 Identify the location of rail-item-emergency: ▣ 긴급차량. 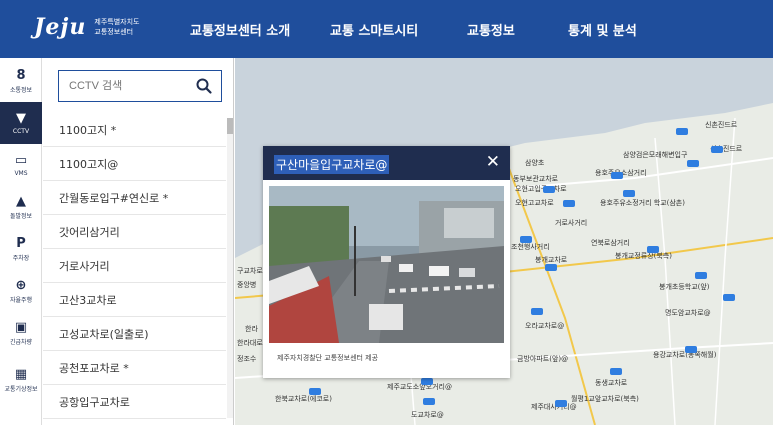
(21, 333).